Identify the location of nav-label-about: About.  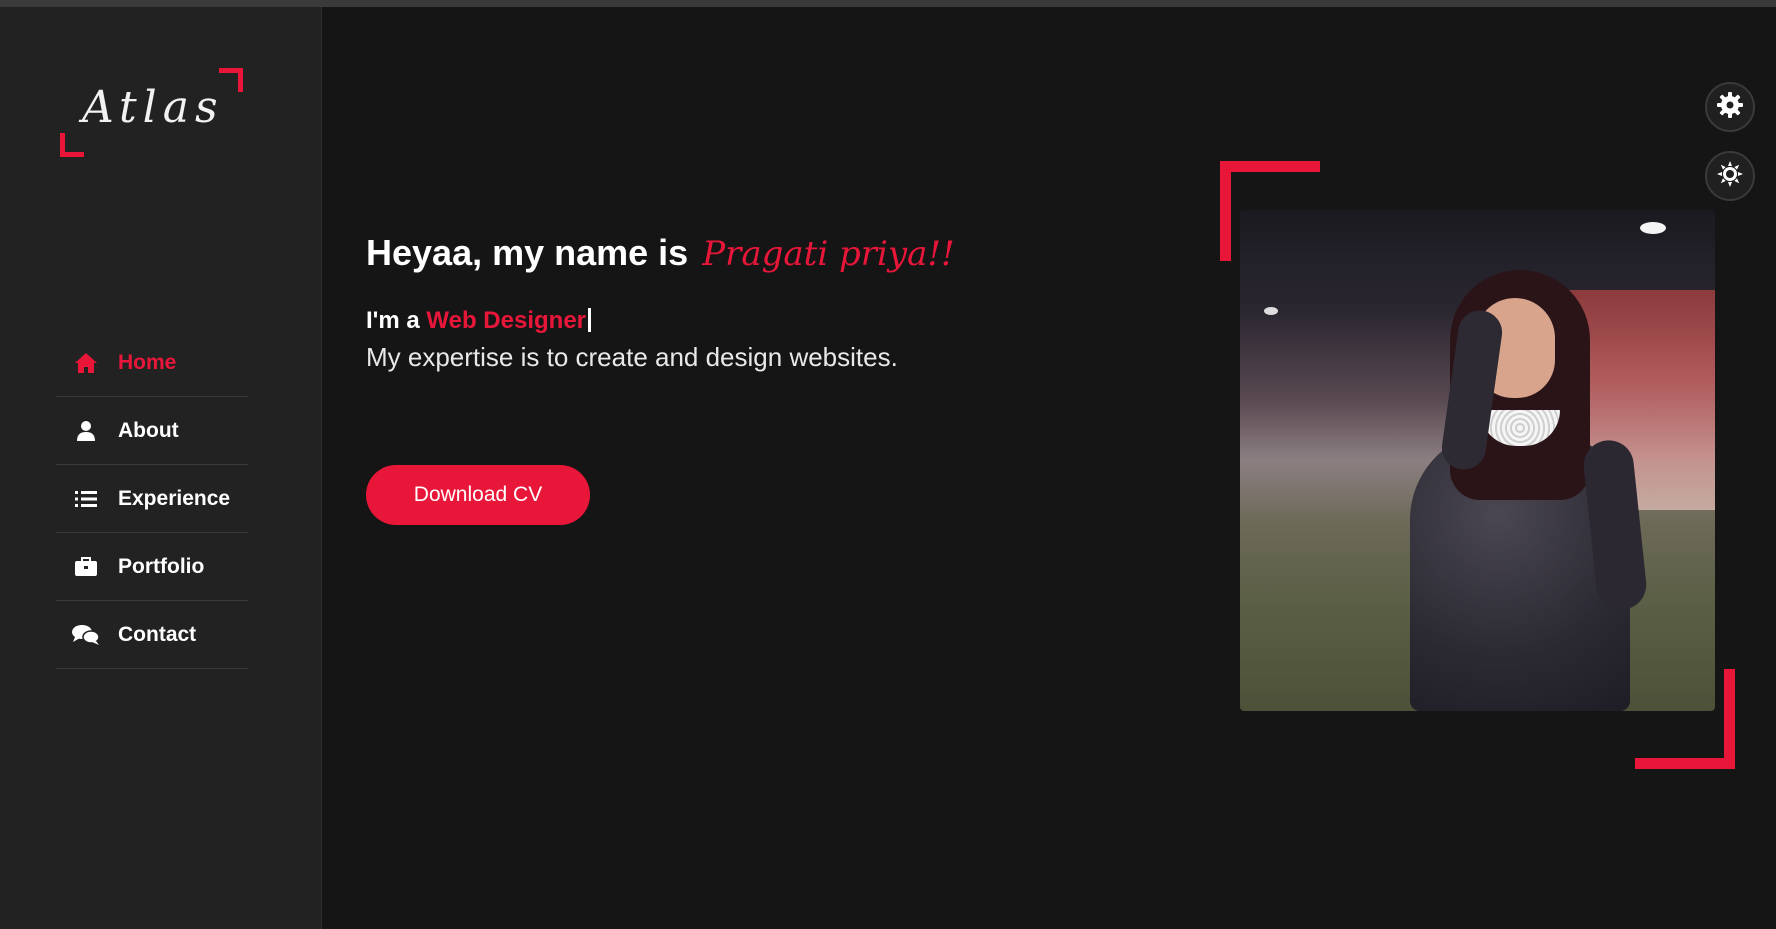
(148, 430).